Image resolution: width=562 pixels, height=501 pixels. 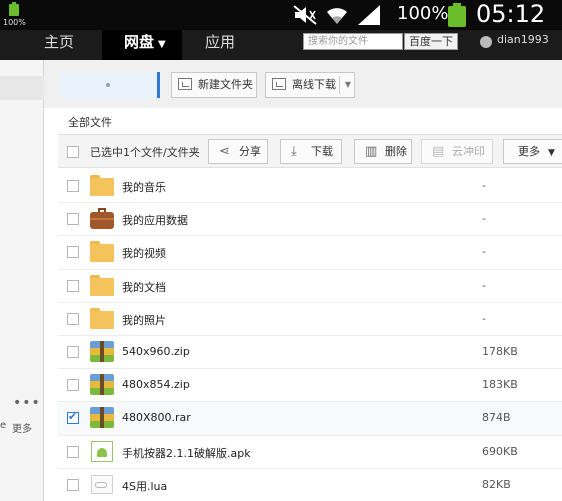 What do you see at coordinates (486, 42) in the screenshot?
I see `avatar` at bounding box center [486, 42].